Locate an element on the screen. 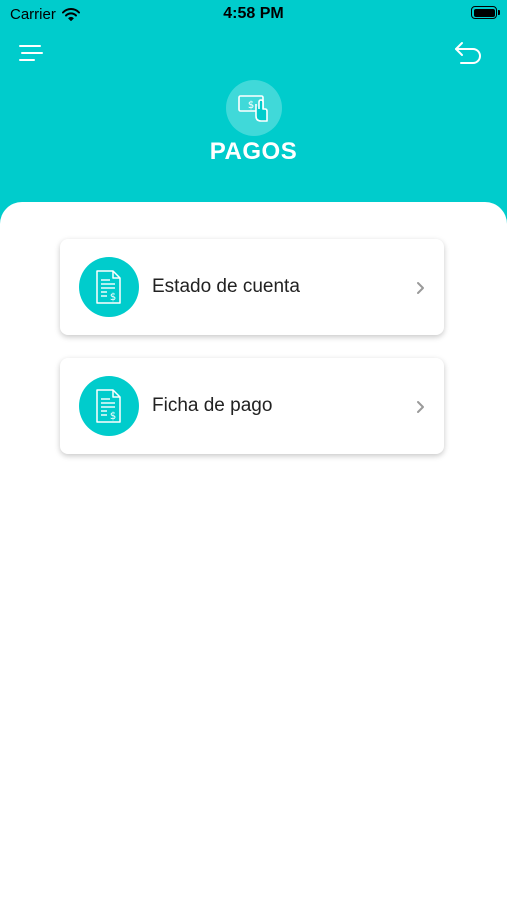 The width and height of the screenshot is (507, 900). status-time: 4:58 PM is located at coordinates (253, 13).